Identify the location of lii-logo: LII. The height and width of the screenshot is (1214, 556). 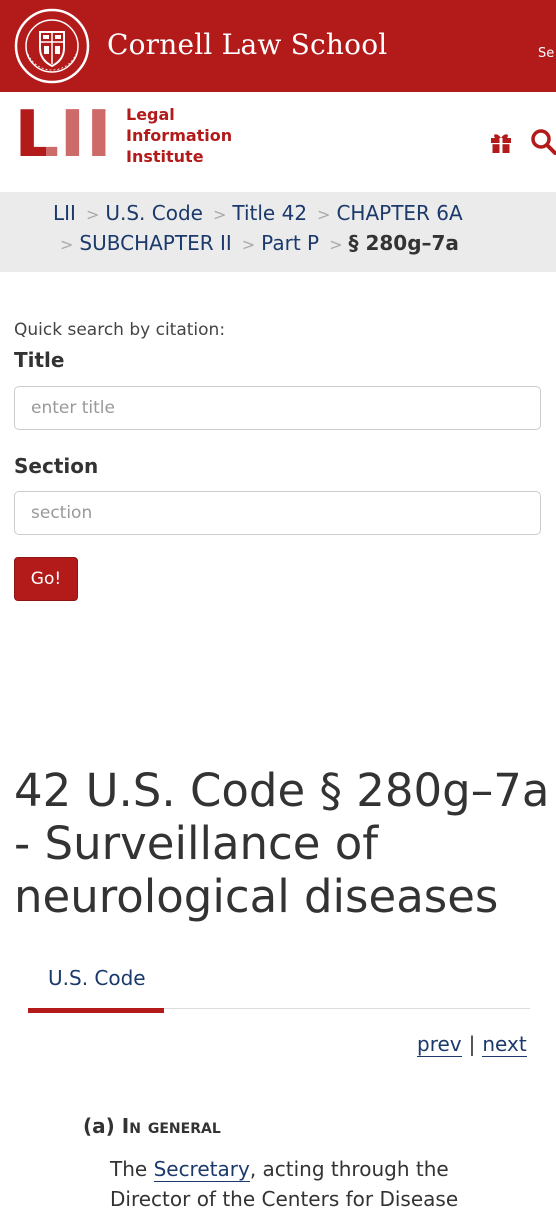
(64, 132).